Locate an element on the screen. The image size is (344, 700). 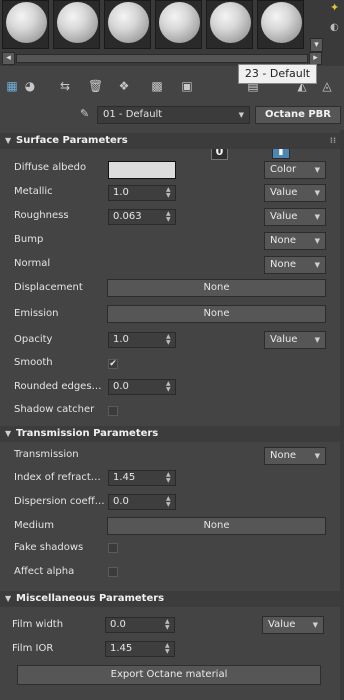
roughness-spinner: 0.063 ▲ ▼ is located at coordinates (142, 217).